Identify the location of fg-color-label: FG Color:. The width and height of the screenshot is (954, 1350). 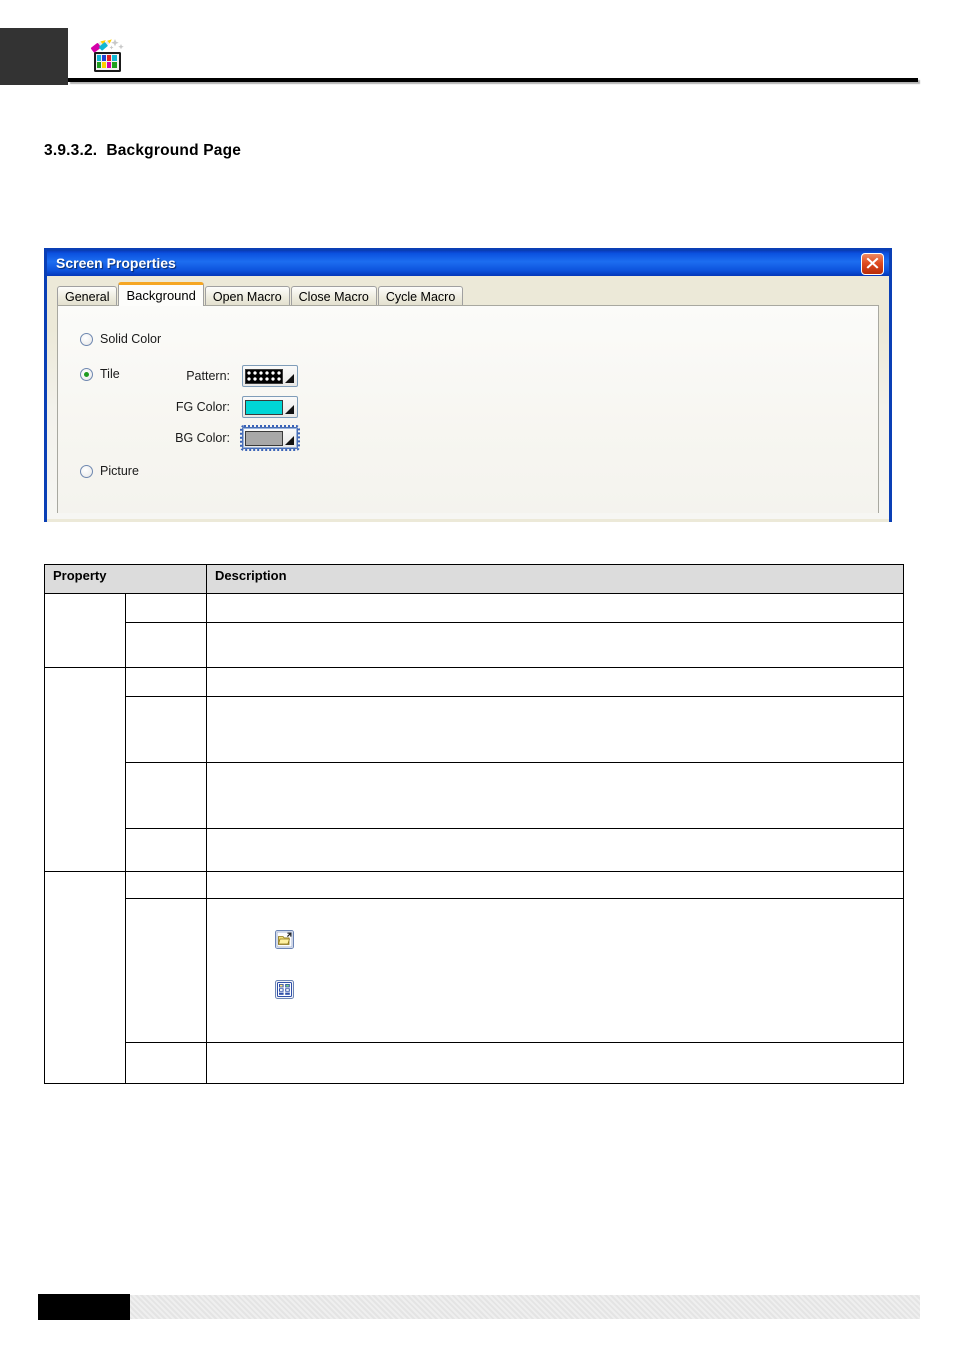
(202, 407).